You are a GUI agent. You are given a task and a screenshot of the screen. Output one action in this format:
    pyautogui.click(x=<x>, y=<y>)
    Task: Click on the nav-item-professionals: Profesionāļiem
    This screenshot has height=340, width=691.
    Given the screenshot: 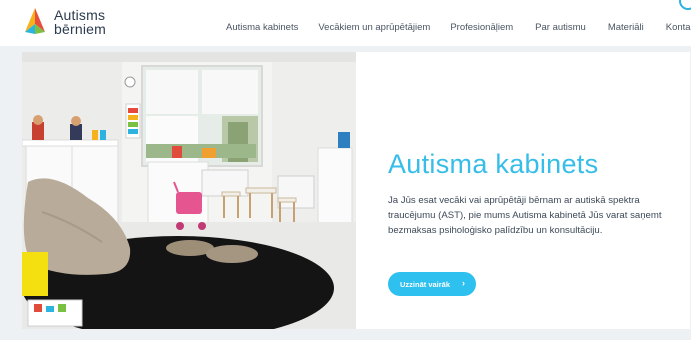 What is the action you would take?
    pyautogui.click(x=481, y=27)
    